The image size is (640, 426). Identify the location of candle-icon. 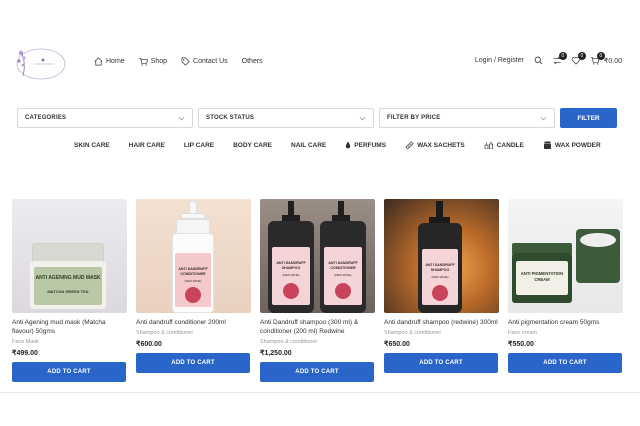
(488, 145).